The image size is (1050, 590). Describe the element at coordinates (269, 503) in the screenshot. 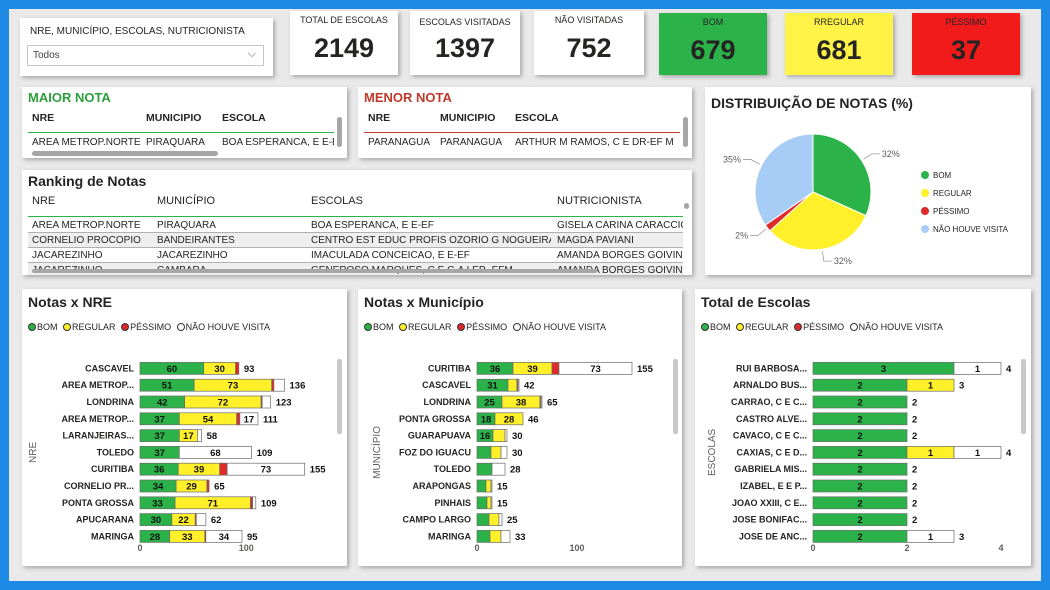

I see `total-label: 109` at that location.